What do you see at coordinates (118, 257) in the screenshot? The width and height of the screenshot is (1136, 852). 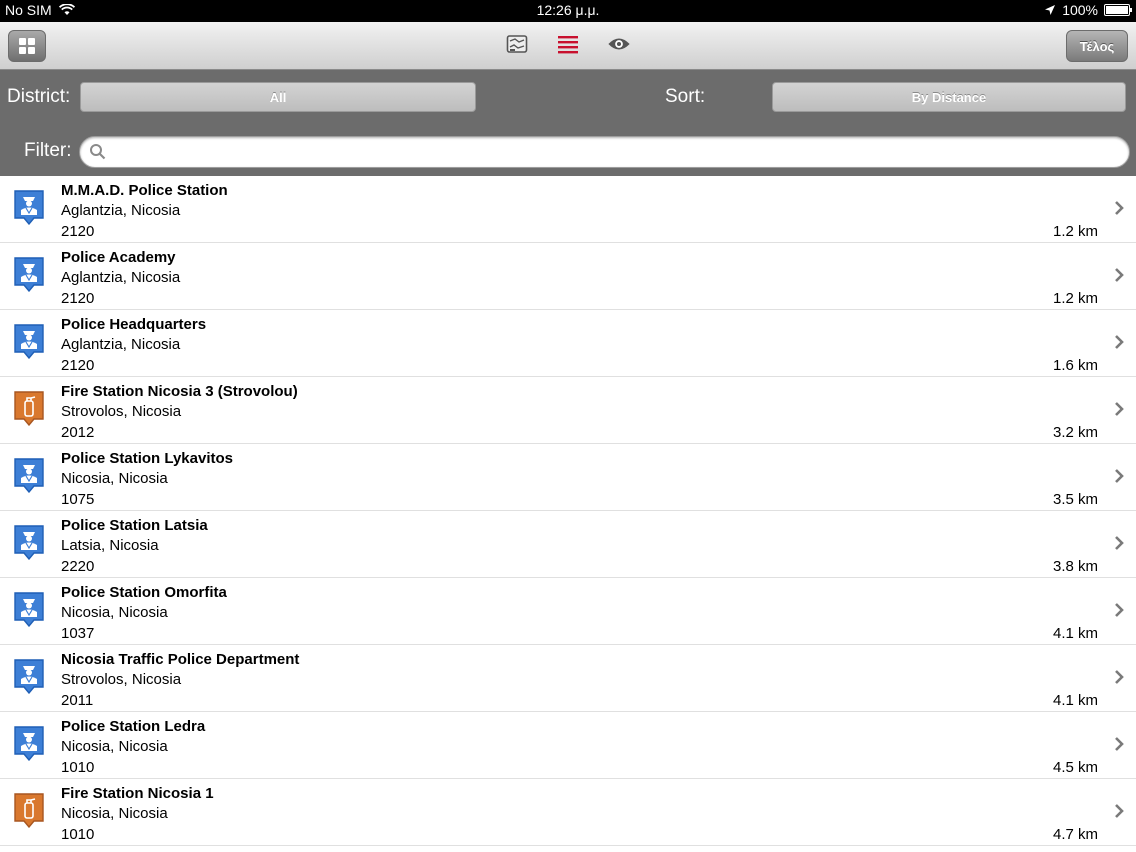 I see `station-name: Police Academy` at bounding box center [118, 257].